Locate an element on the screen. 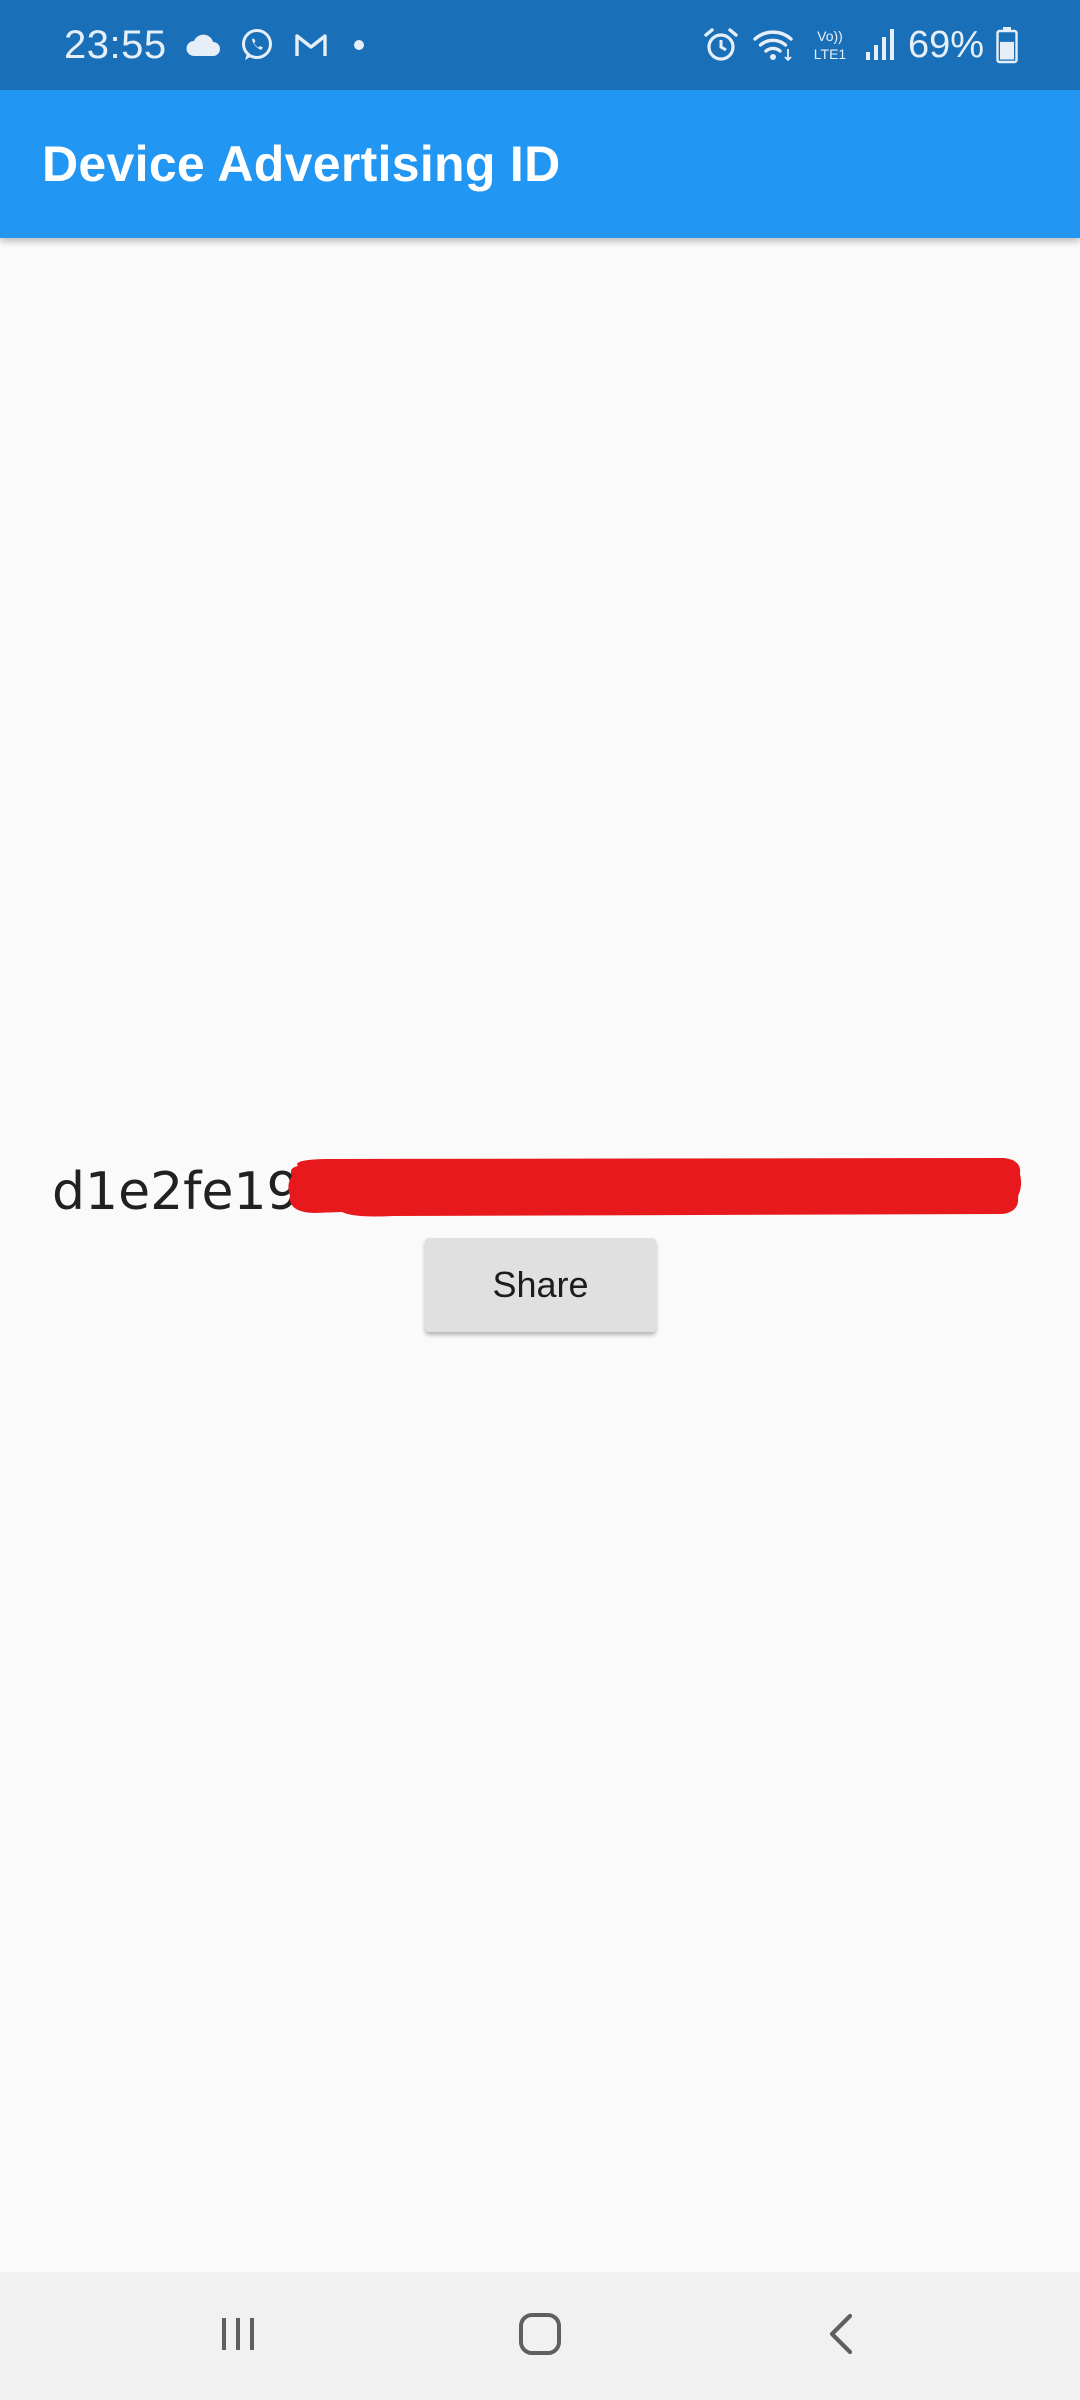 The image size is (1080, 2400). volte-label-top: Vo)) is located at coordinates (830, 36).